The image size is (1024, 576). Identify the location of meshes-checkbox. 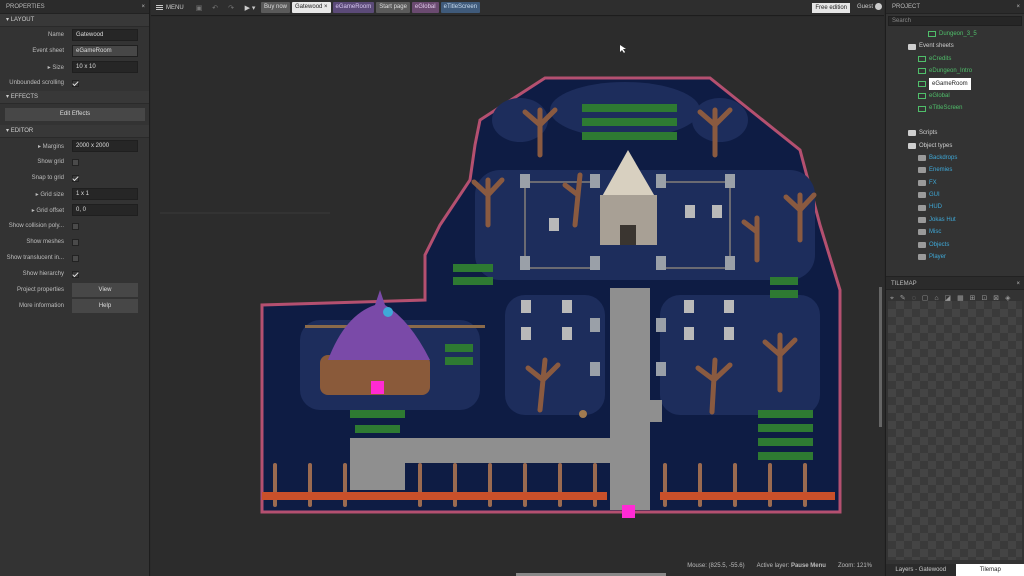
(75, 242).